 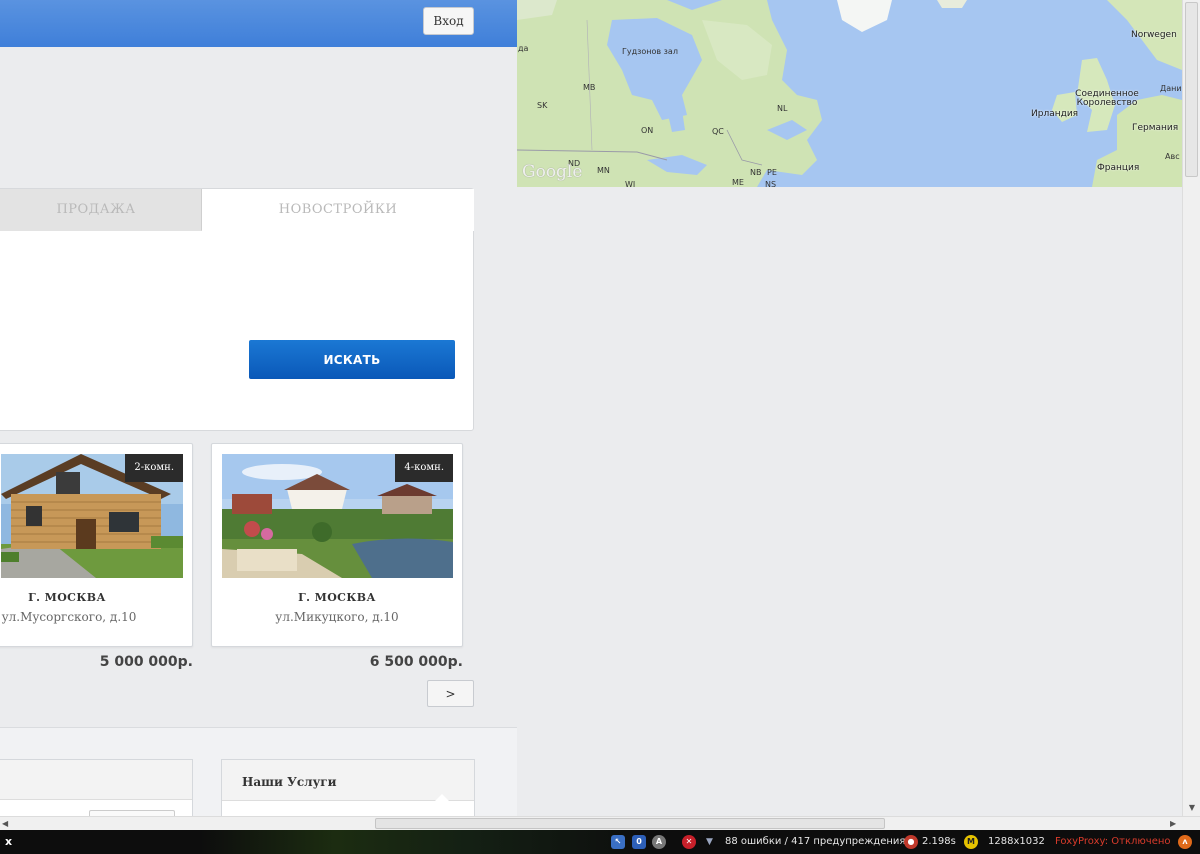 What do you see at coordinates (96, 780) in the screenshot?
I see `left-panel-header` at bounding box center [96, 780].